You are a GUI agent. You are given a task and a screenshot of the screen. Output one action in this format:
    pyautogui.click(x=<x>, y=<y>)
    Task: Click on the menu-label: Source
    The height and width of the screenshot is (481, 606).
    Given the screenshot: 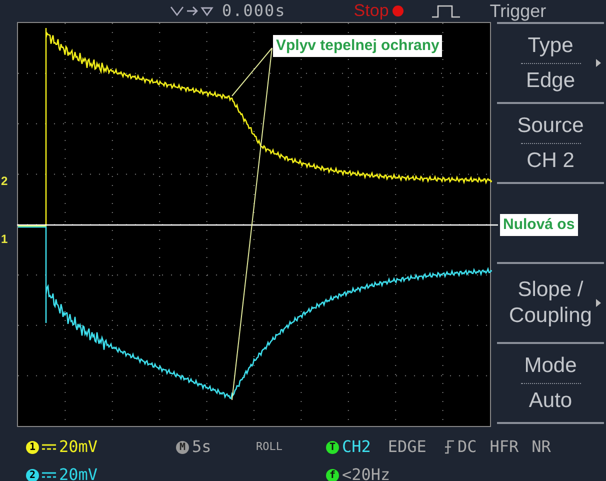 What is the action you would take?
    pyautogui.click(x=550, y=125)
    